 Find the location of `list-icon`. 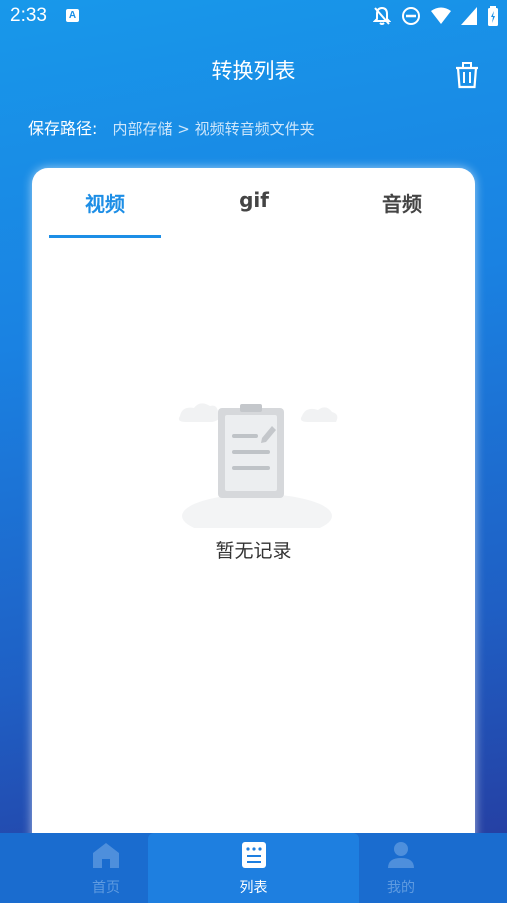

list-icon is located at coordinates (254, 855).